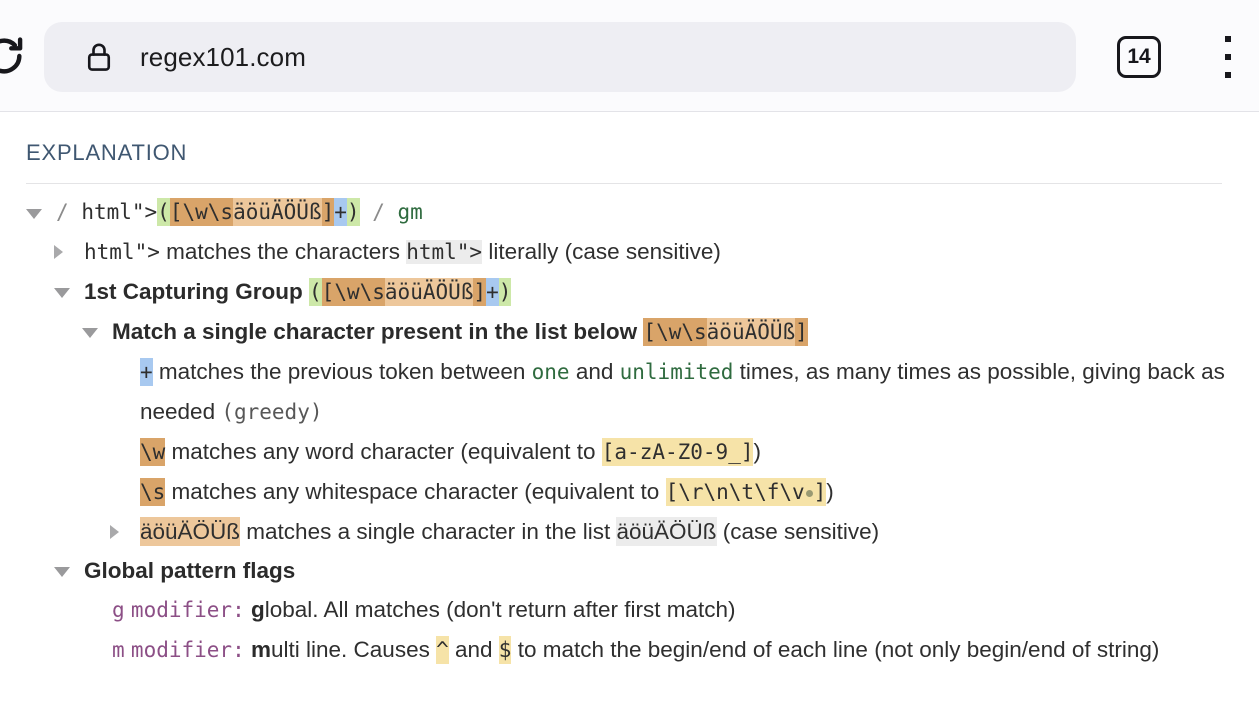 This screenshot has height=718, width=1259. What do you see at coordinates (624, 183) in the screenshot?
I see `title-divider` at bounding box center [624, 183].